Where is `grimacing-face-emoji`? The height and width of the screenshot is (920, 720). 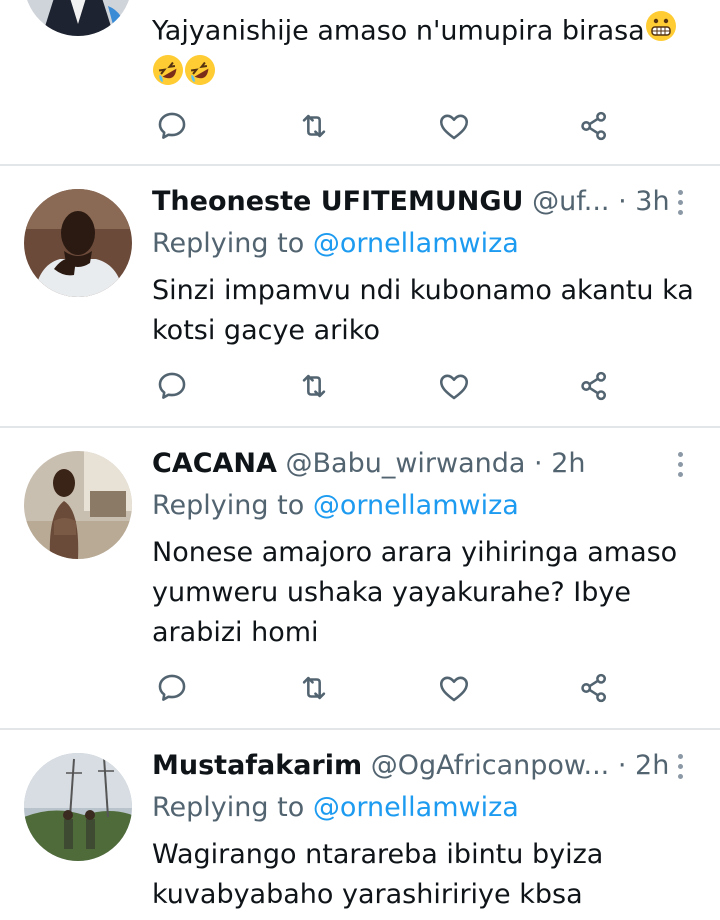
grimacing-face-emoji is located at coordinates (661, 32).